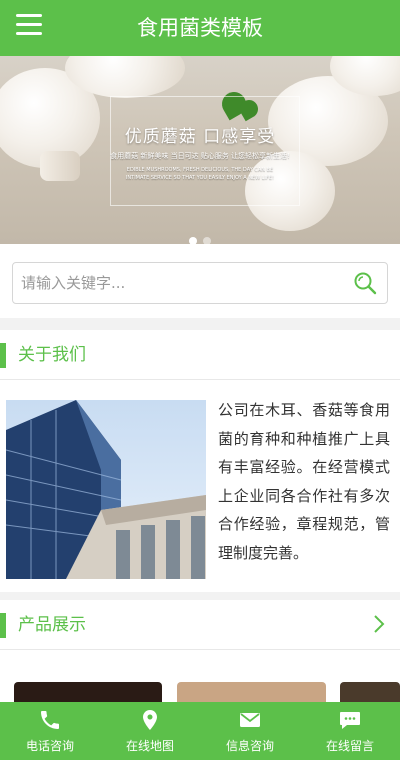  What do you see at coordinates (379, 624) in the screenshot?
I see `chevron-right-icon` at bounding box center [379, 624].